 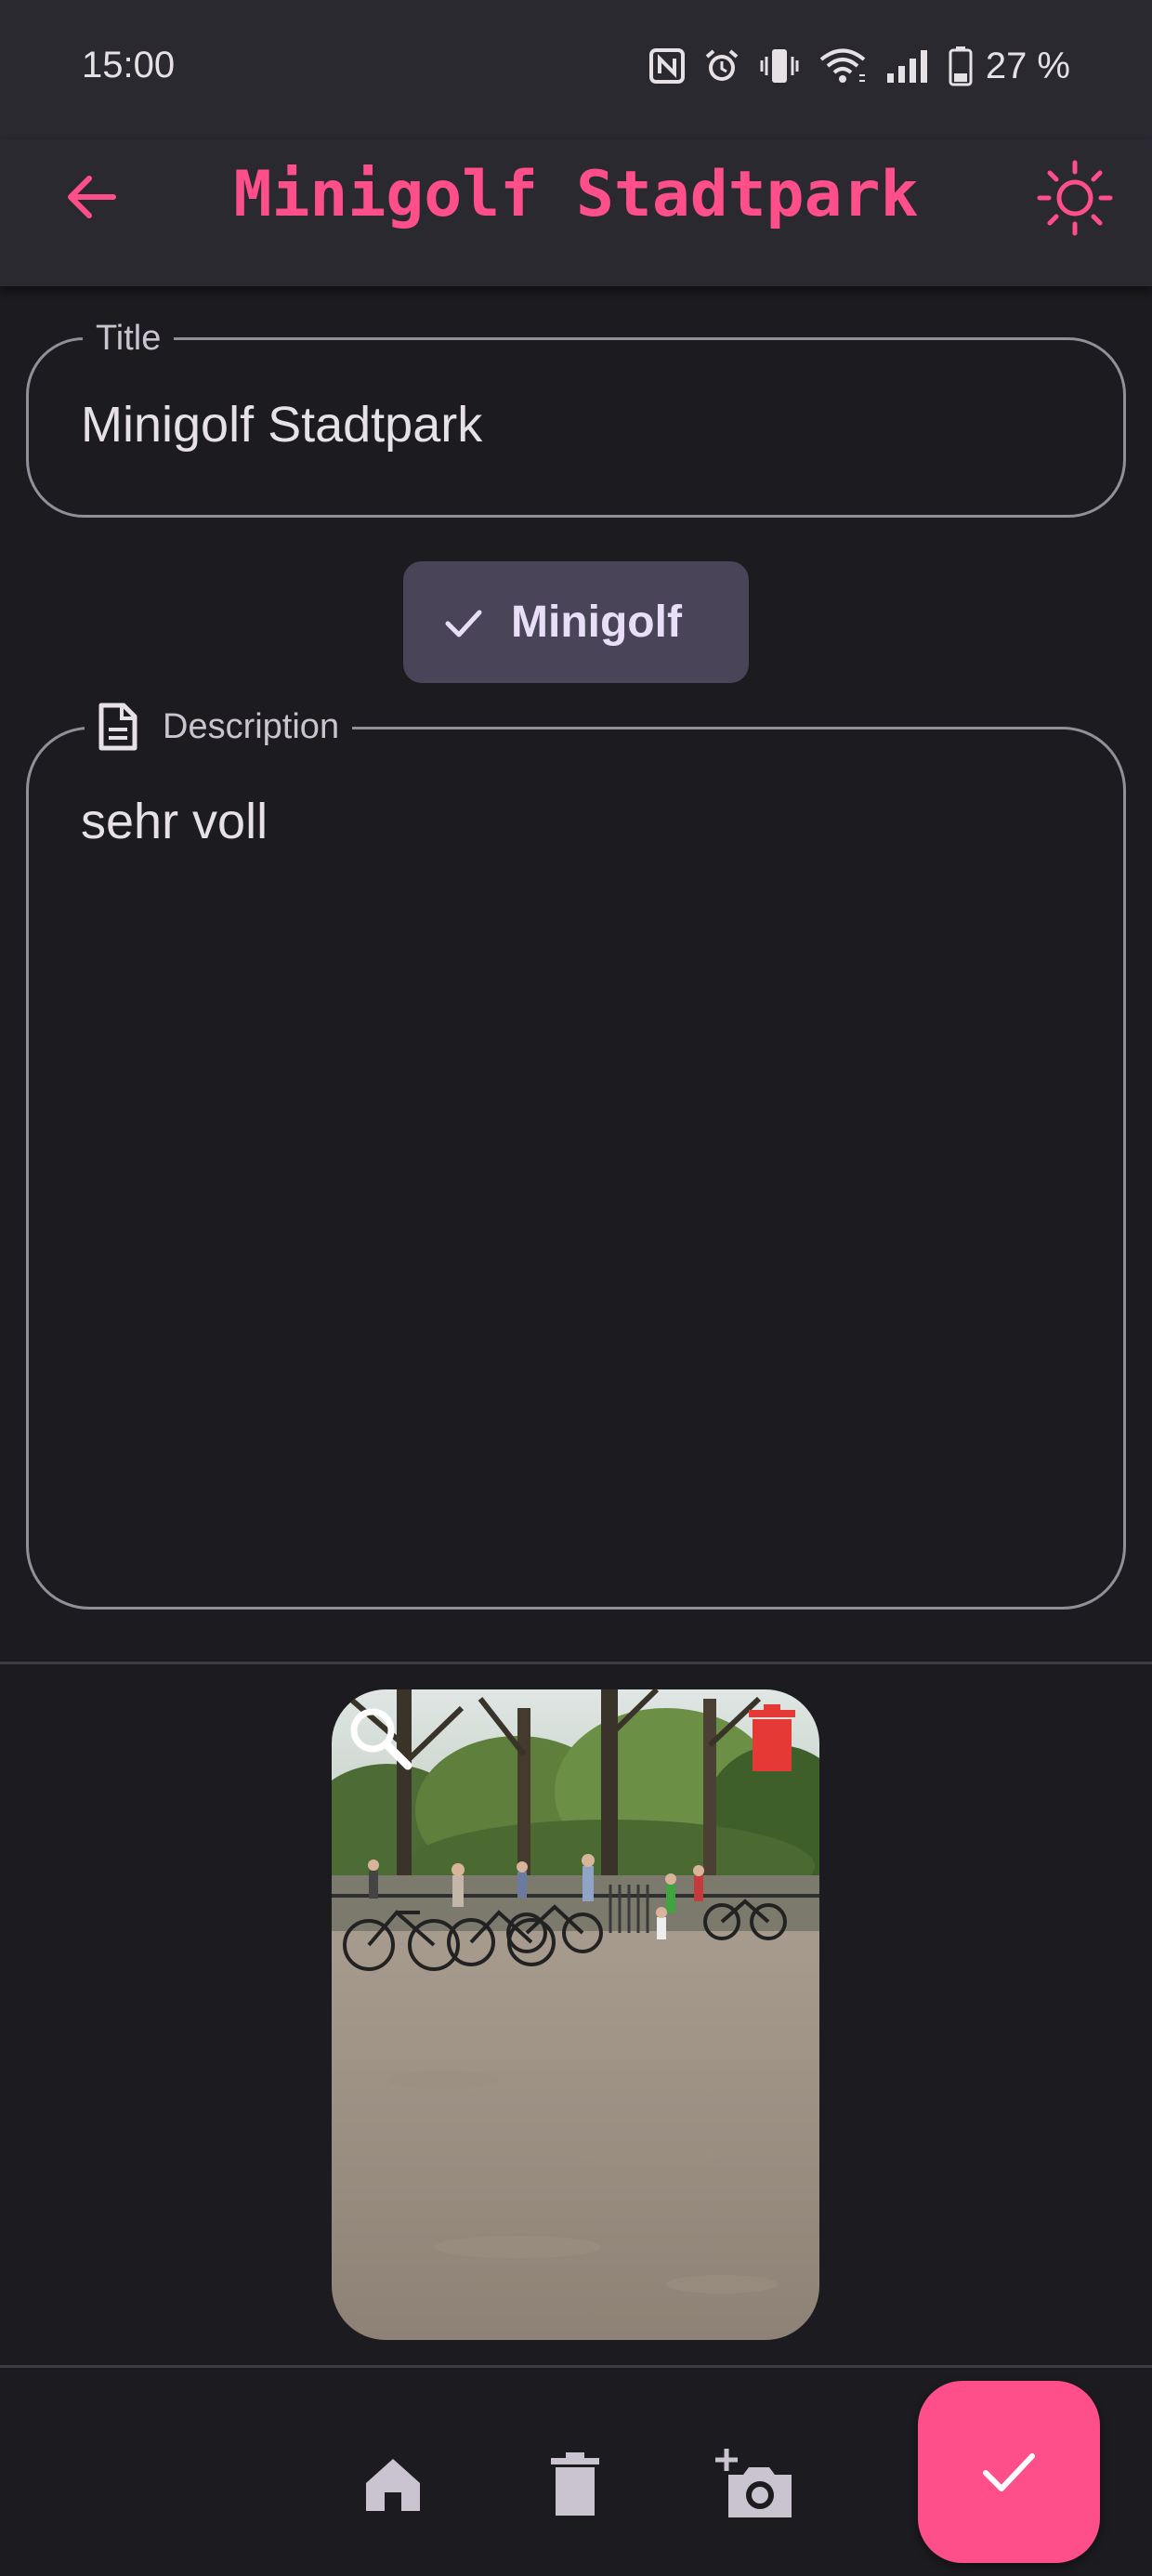 What do you see at coordinates (667, 66) in the screenshot?
I see `nfc-icon` at bounding box center [667, 66].